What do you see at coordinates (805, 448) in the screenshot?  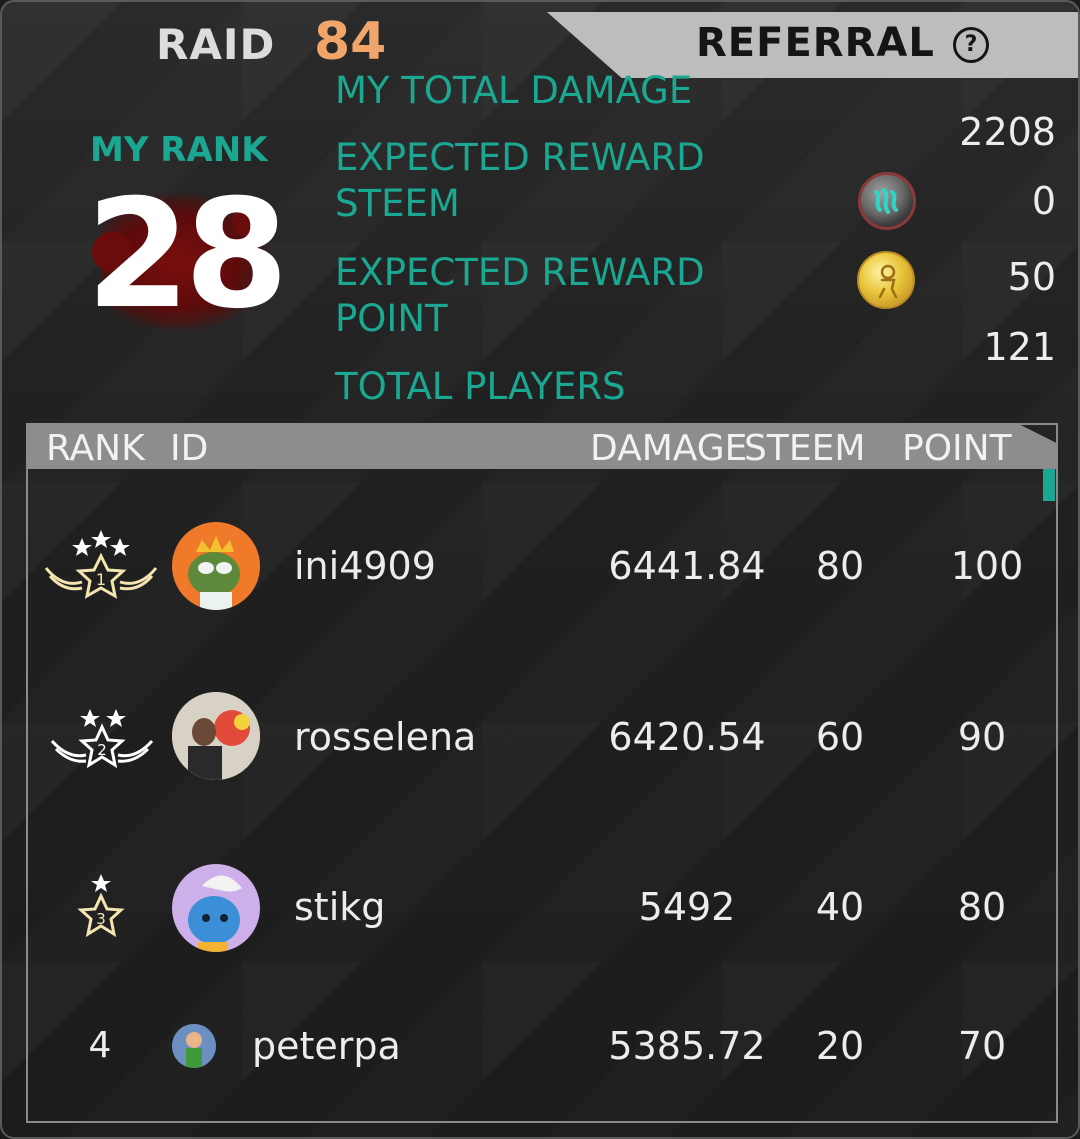 I see `header-steem: STEEM` at bounding box center [805, 448].